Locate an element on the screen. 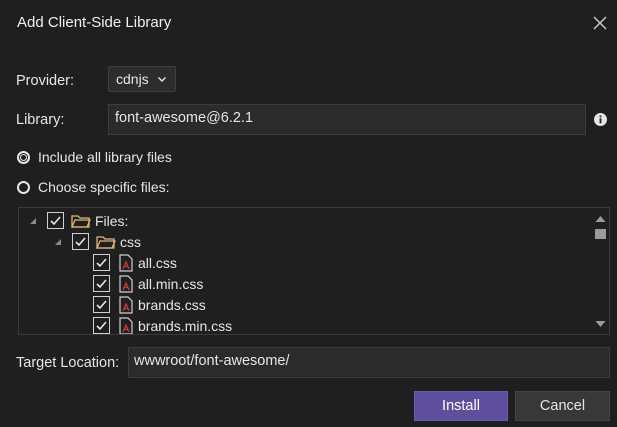  info-button is located at coordinates (600, 119).